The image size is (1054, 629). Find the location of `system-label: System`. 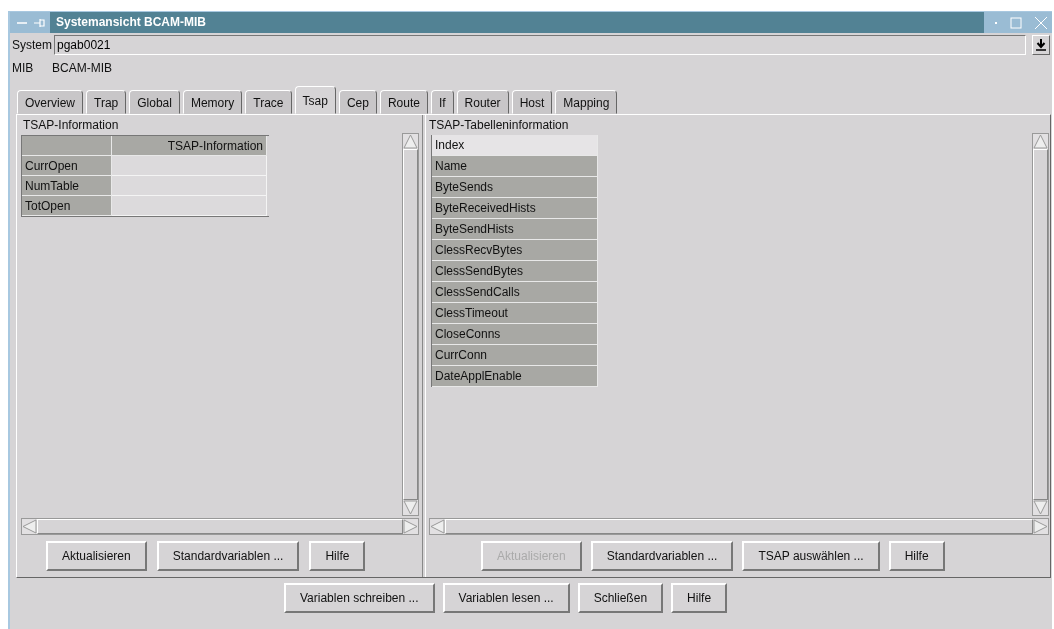

system-label: System is located at coordinates (32, 45).